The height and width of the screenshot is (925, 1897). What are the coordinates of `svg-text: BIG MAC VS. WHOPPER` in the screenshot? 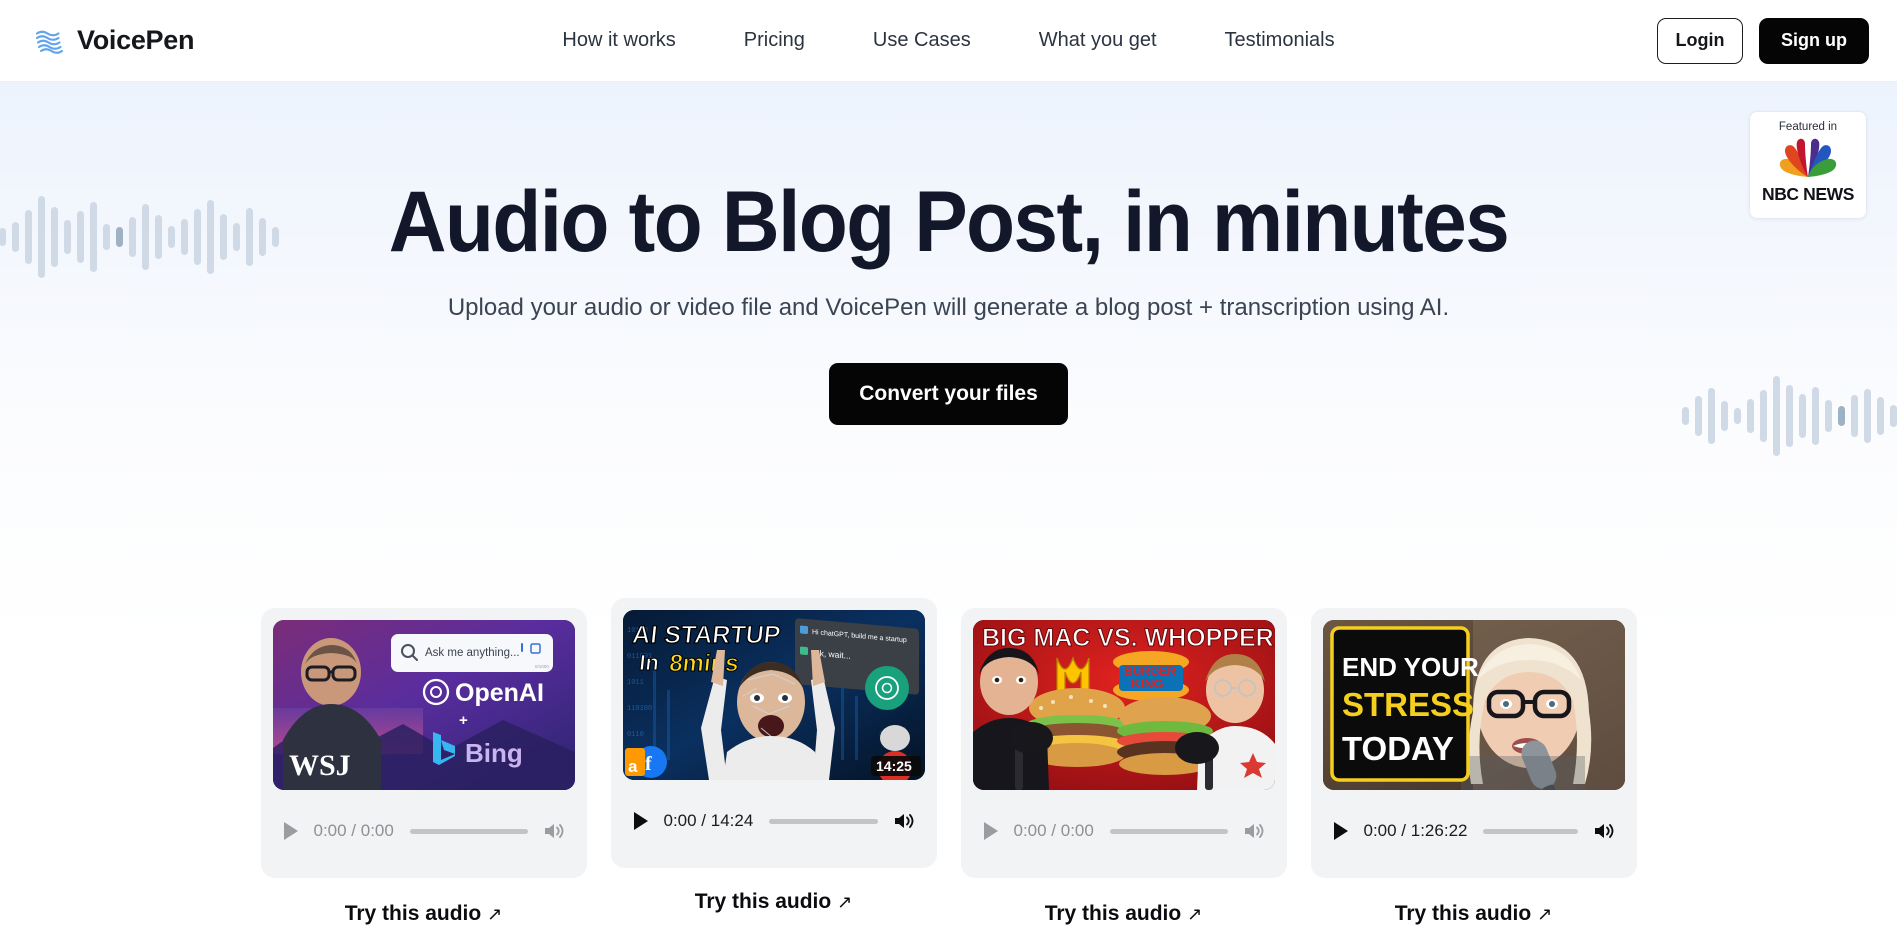 It's located at (1128, 638).